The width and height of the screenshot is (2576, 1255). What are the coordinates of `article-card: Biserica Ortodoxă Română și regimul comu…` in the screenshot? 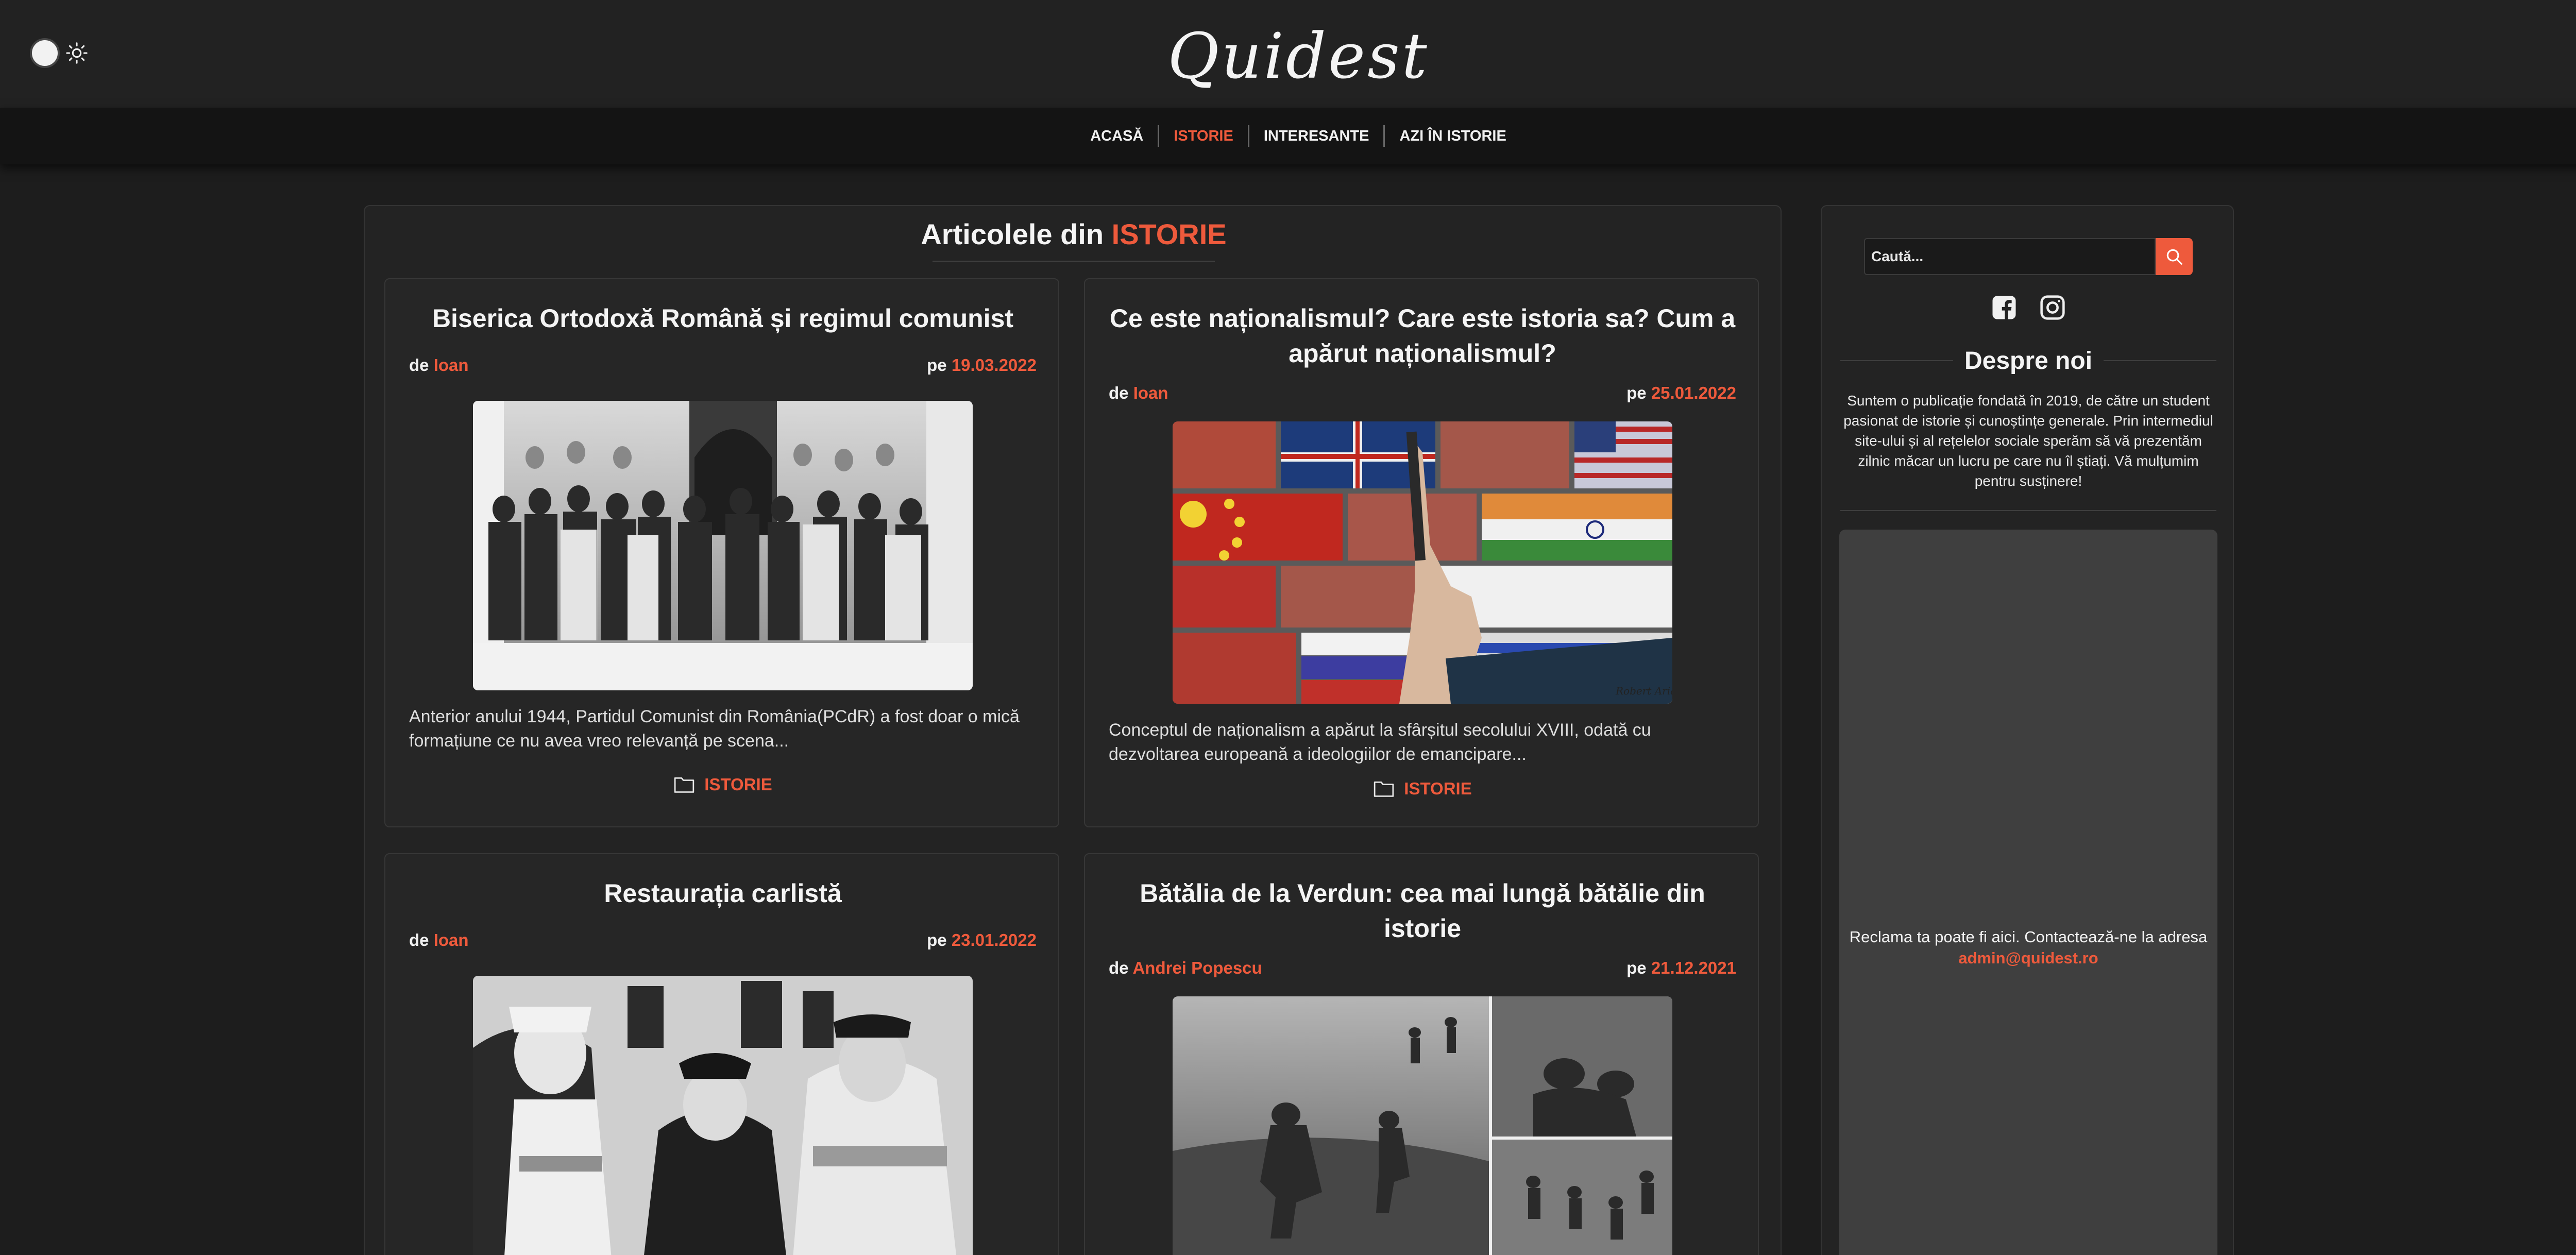 It's located at (721, 552).